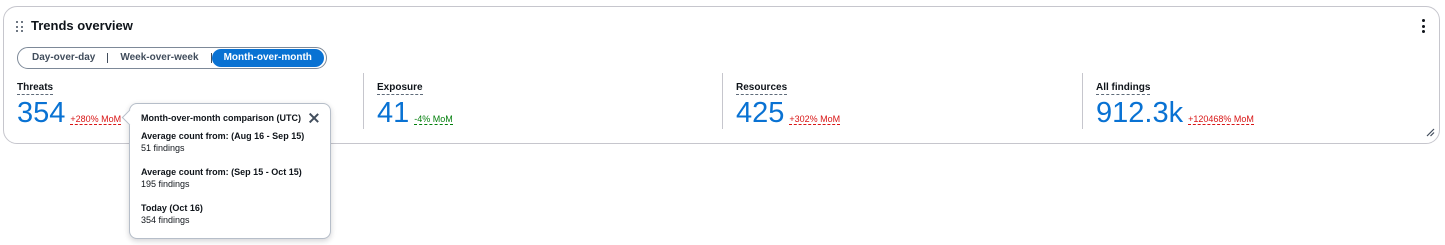 This screenshot has height=245, width=1445. Describe the element at coordinates (1123, 88) in the screenshot. I see `metric-label-all-findings: All findings` at that location.